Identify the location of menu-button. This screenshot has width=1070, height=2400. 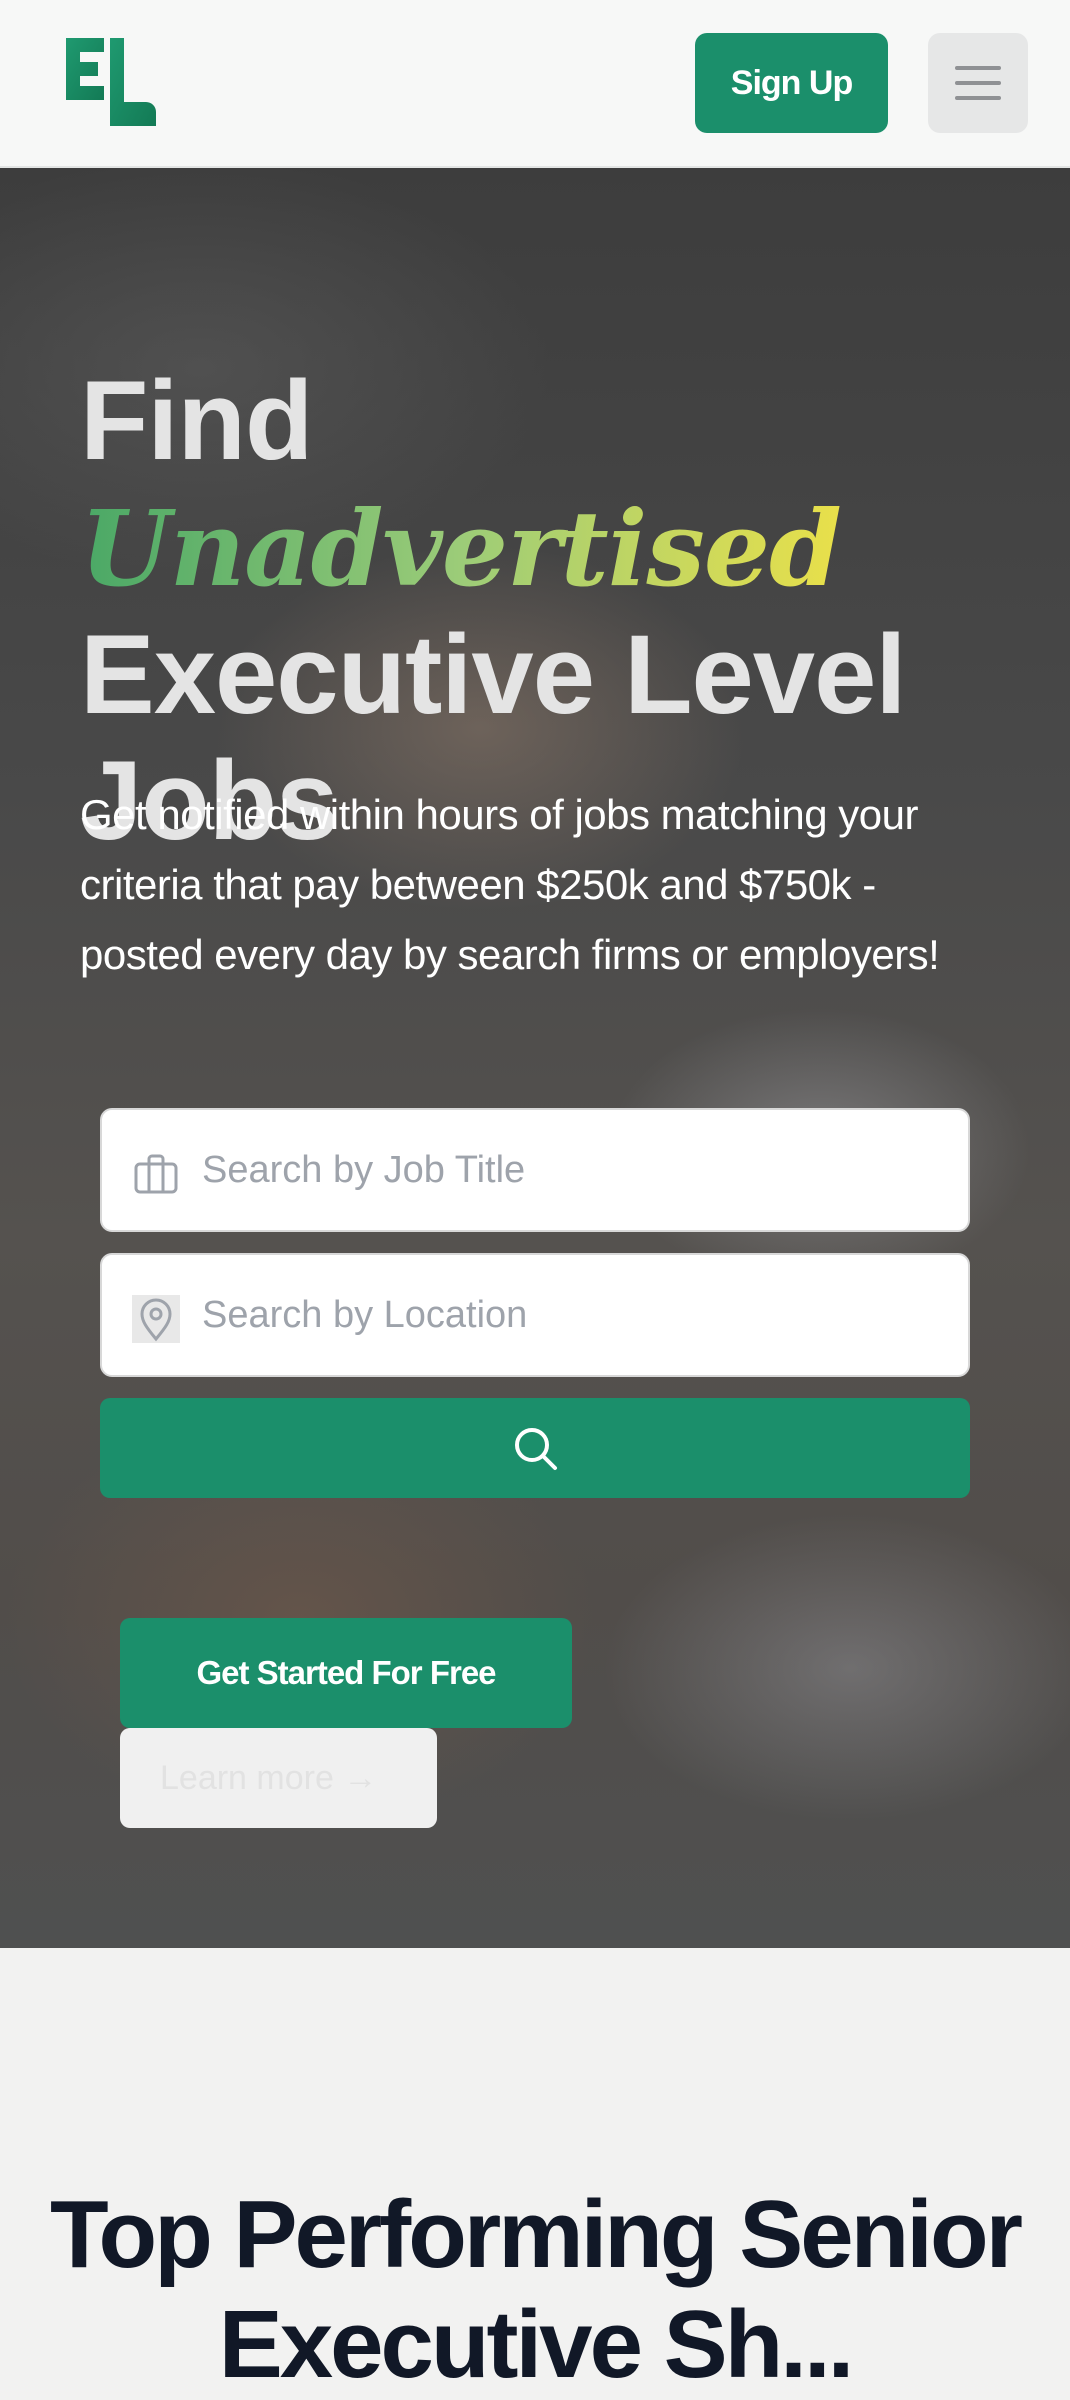
(978, 83).